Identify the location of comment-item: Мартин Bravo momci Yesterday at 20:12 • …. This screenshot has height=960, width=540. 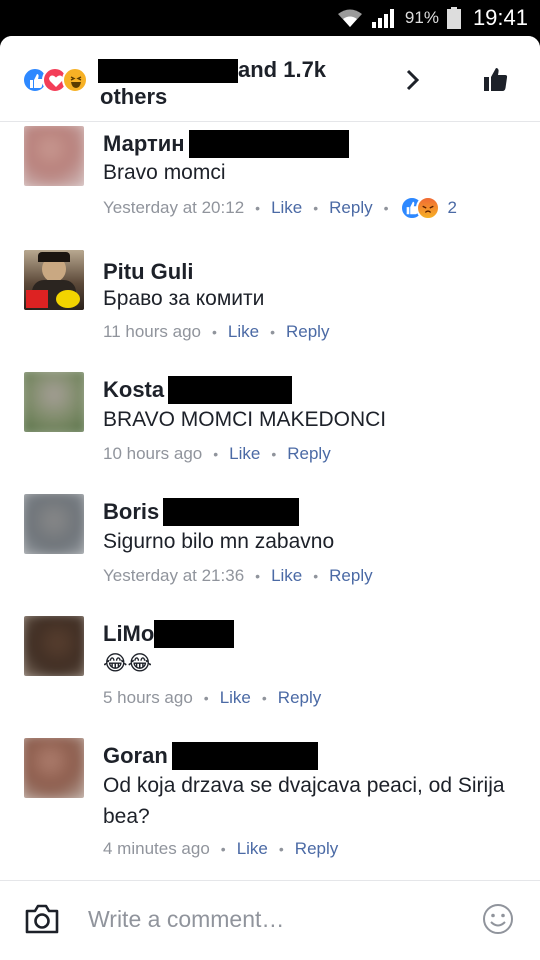
(270, 182).